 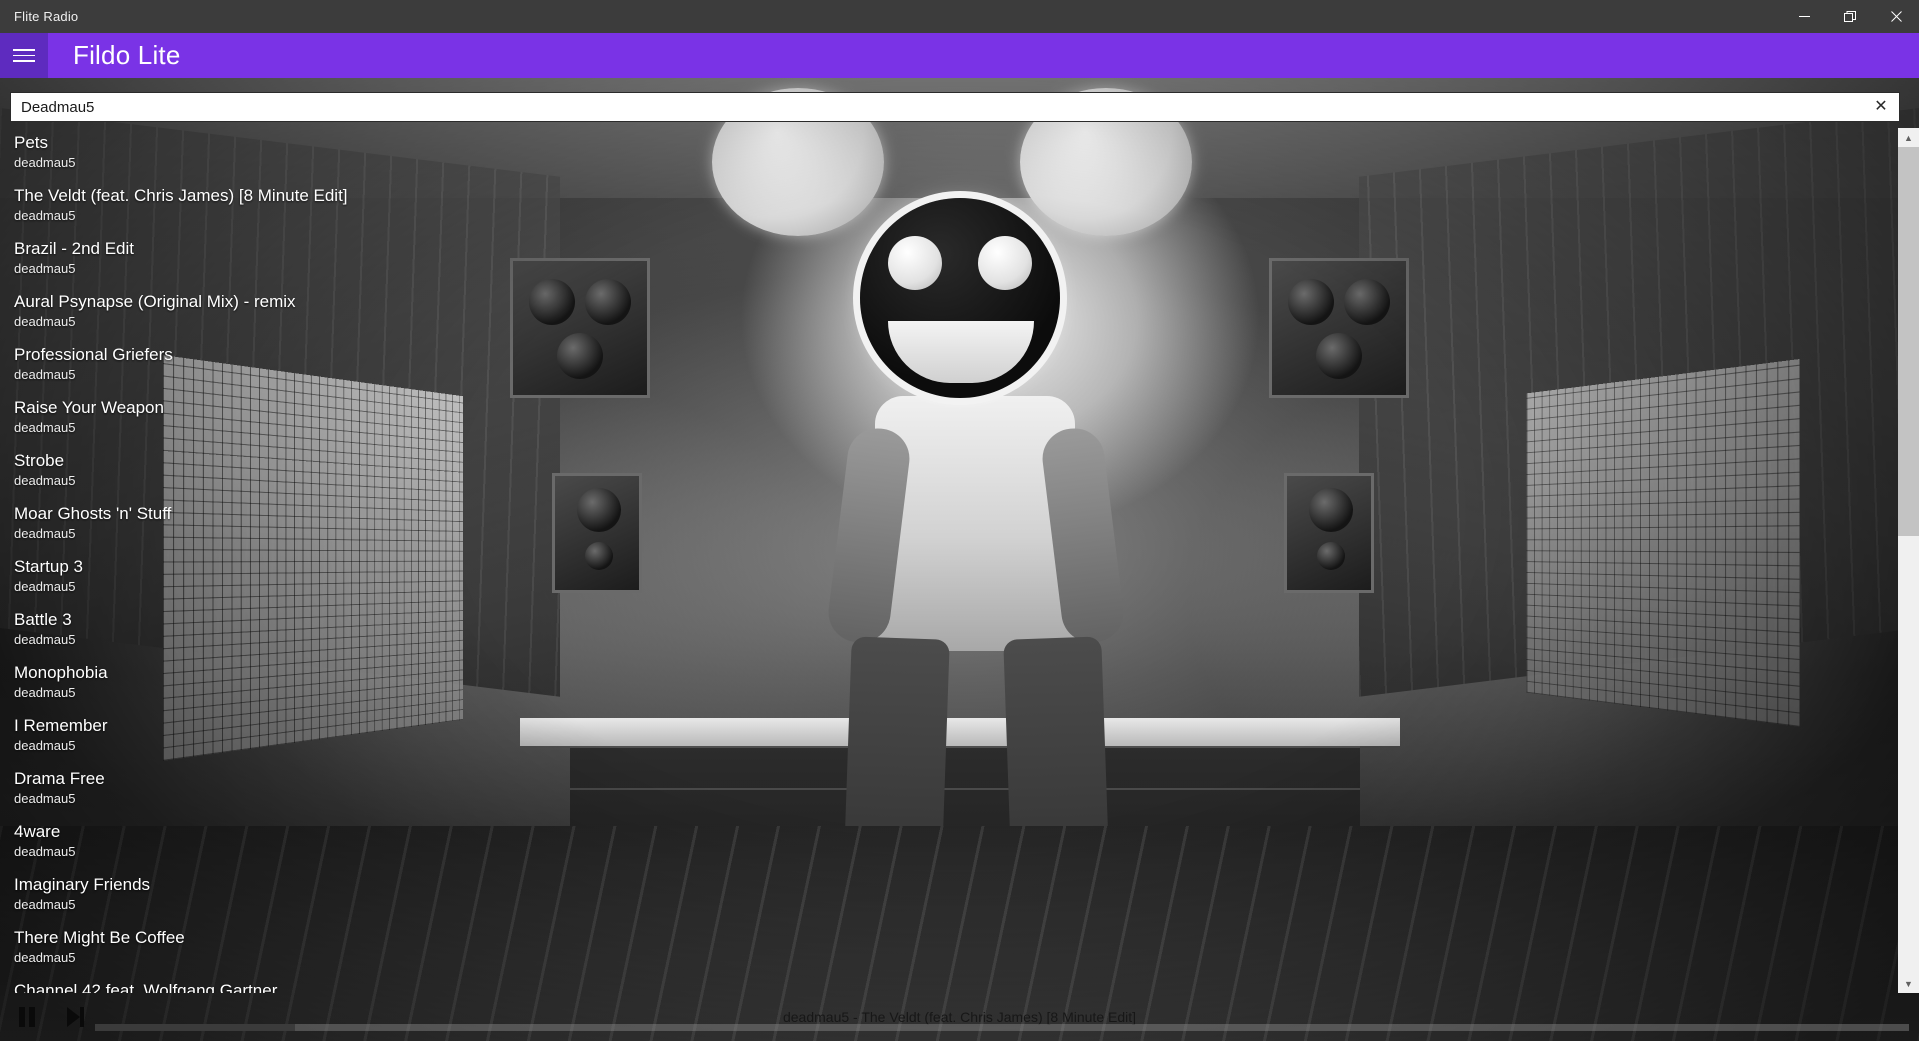 What do you see at coordinates (61, 672) in the screenshot?
I see `song-title: Monophobia` at bounding box center [61, 672].